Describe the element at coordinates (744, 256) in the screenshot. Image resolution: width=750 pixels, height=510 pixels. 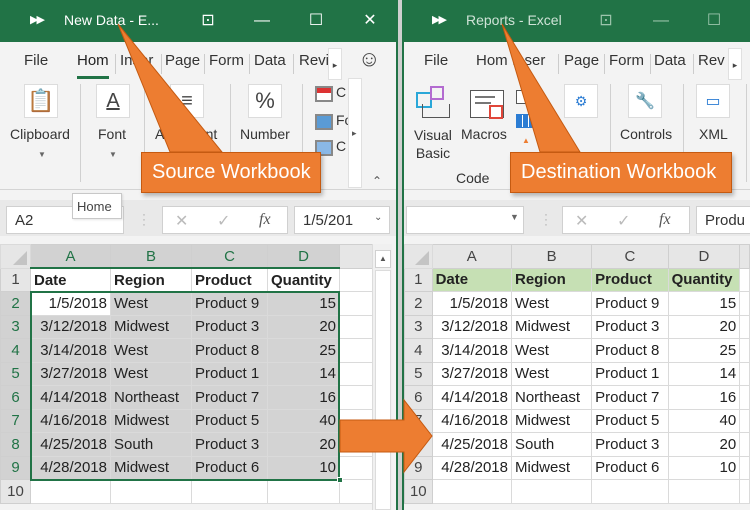
I see `column-header-e` at that location.